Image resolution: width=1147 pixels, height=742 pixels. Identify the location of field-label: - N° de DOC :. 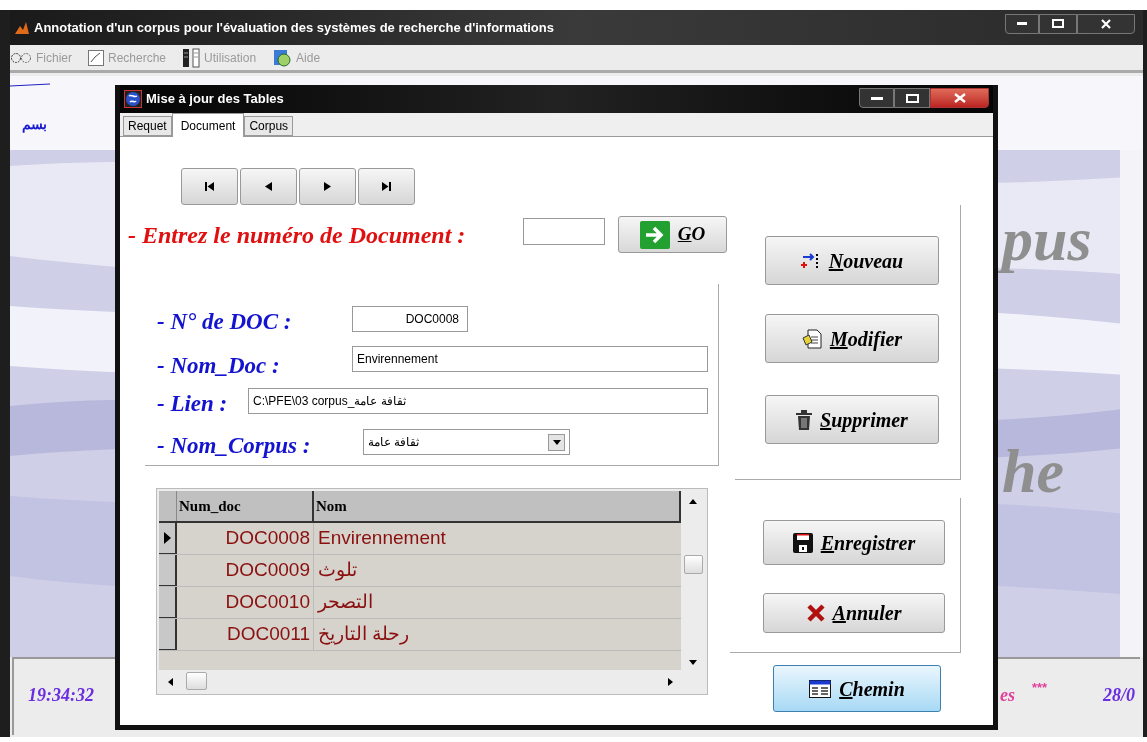
(224, 322).